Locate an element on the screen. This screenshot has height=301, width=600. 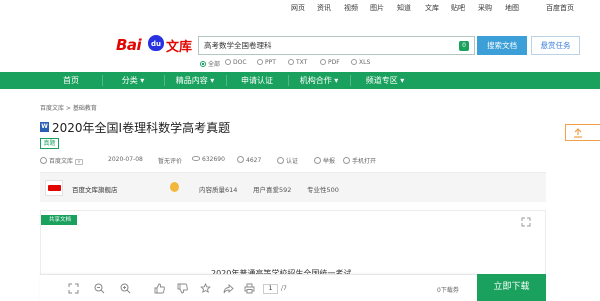
paw-icon: du is located at coordinates (156, 43).